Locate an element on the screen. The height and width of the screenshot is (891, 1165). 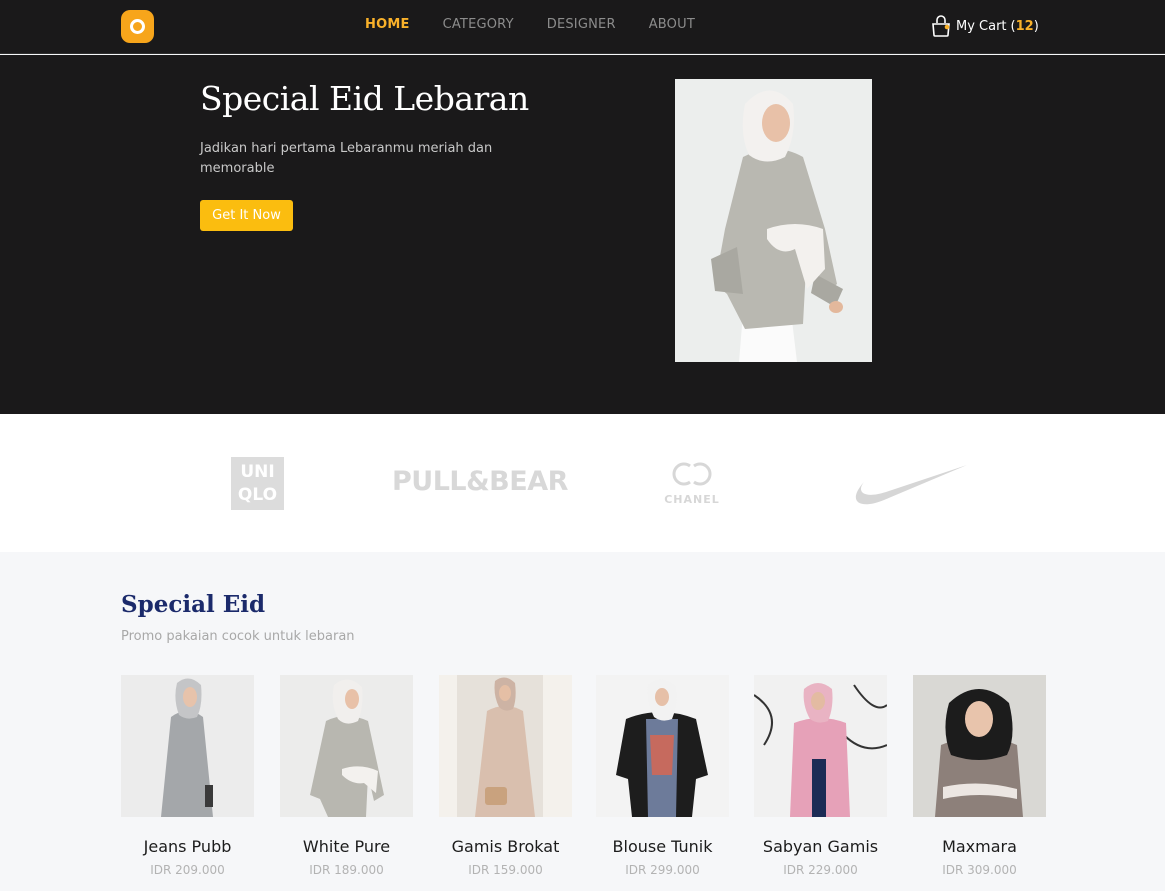
section-title: Special Eid is located at coordinates (193, 604).